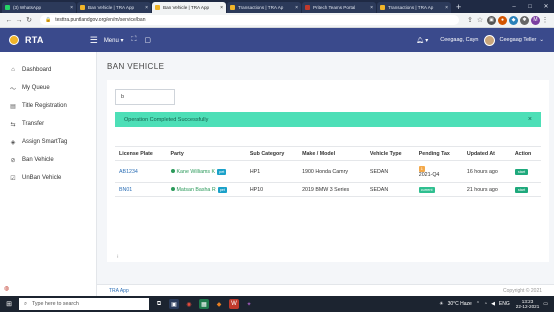 Image resolution: width=554 pixels, height=312 pixels. I want to click on search-input: b, so click(145, 97).